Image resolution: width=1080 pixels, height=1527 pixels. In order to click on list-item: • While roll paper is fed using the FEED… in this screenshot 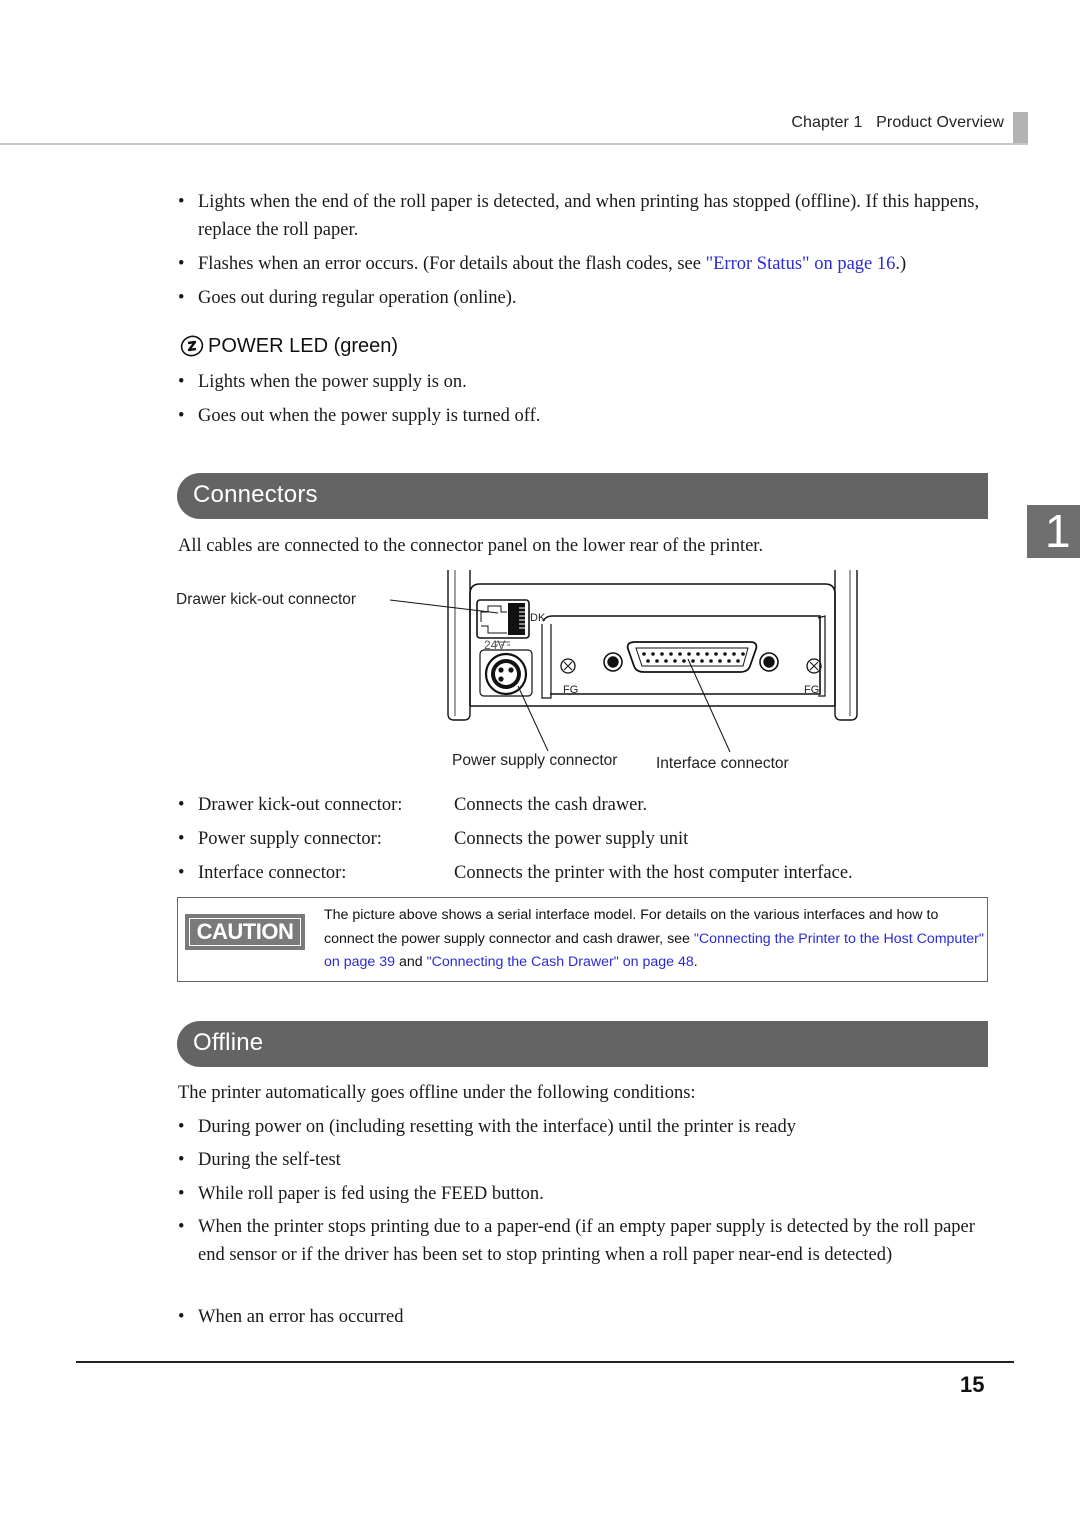, I will do `click(584, 1194)`.